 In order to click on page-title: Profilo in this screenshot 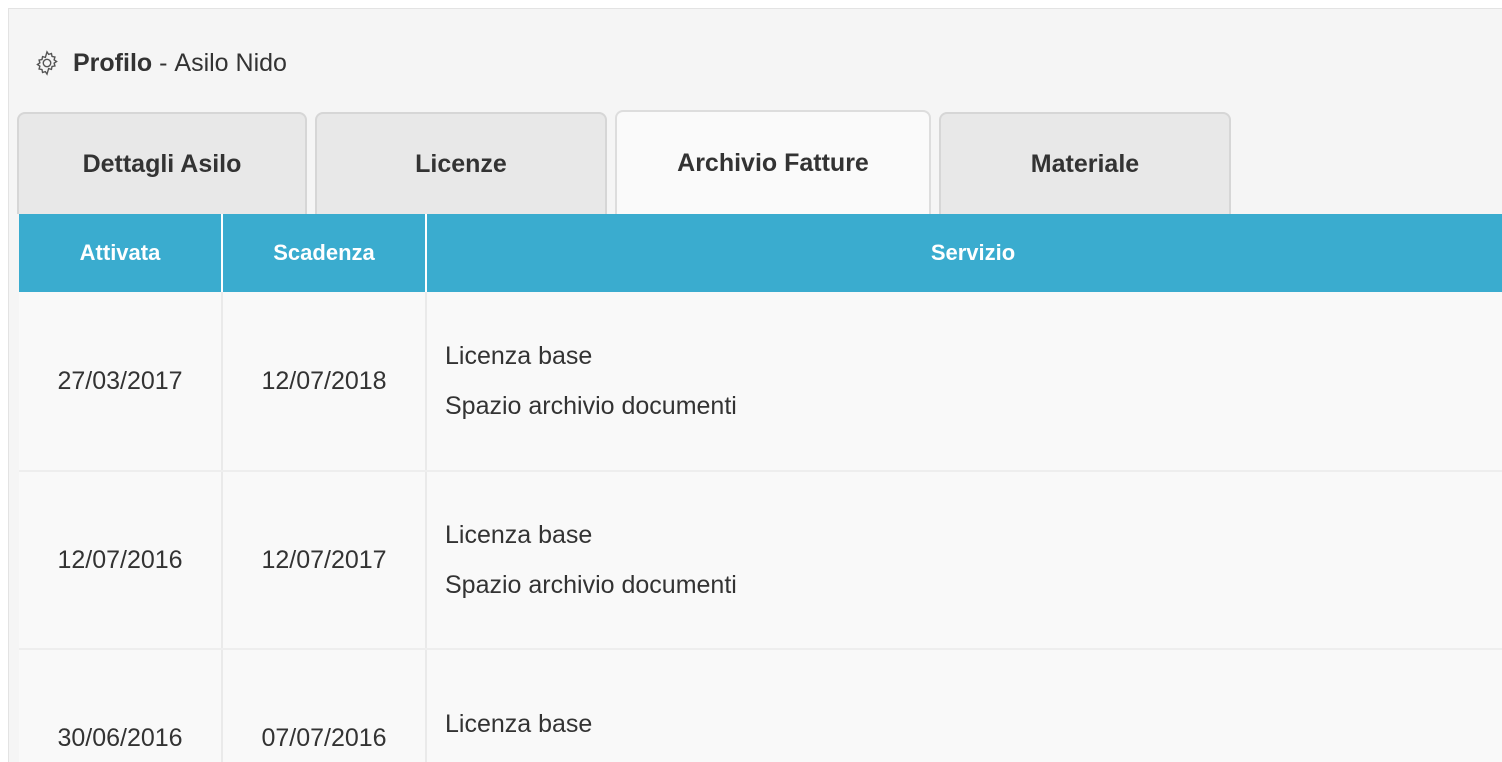, I will do `click(113, 62)`.